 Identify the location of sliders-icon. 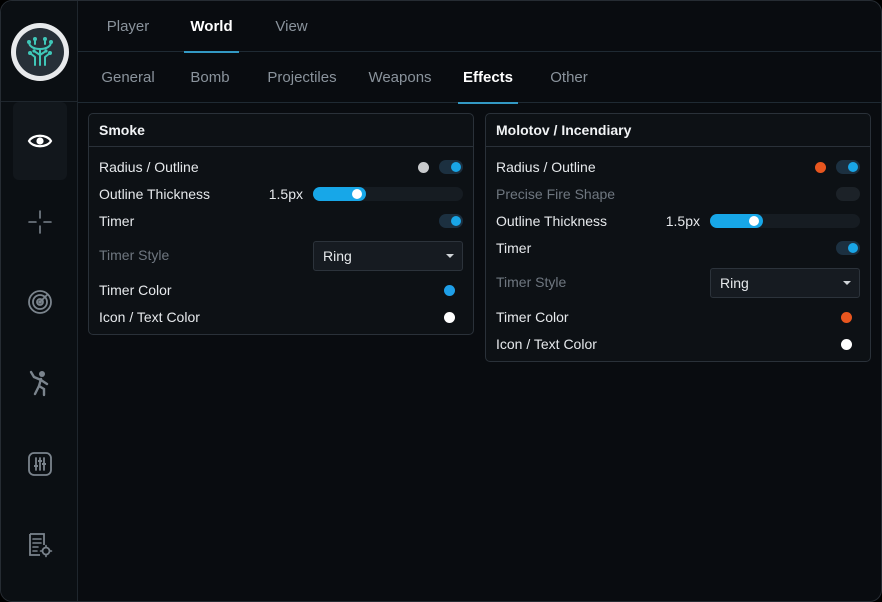
(40, 464).